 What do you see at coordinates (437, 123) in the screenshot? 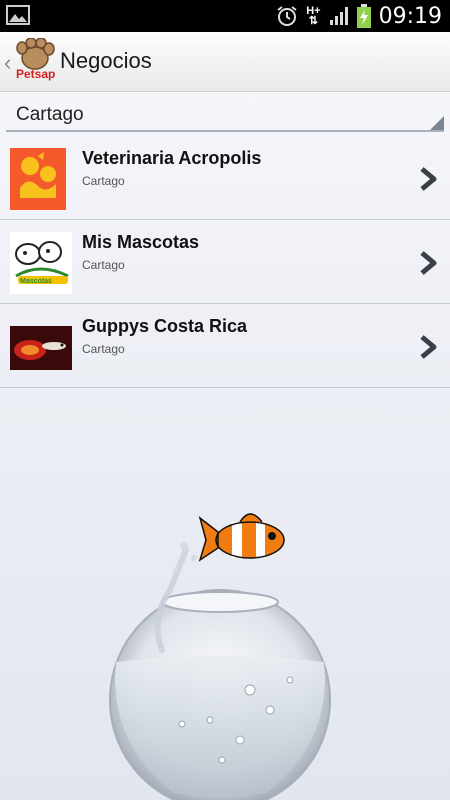
I see `spinner-arrow-icon` at bounding box center [437, 123].